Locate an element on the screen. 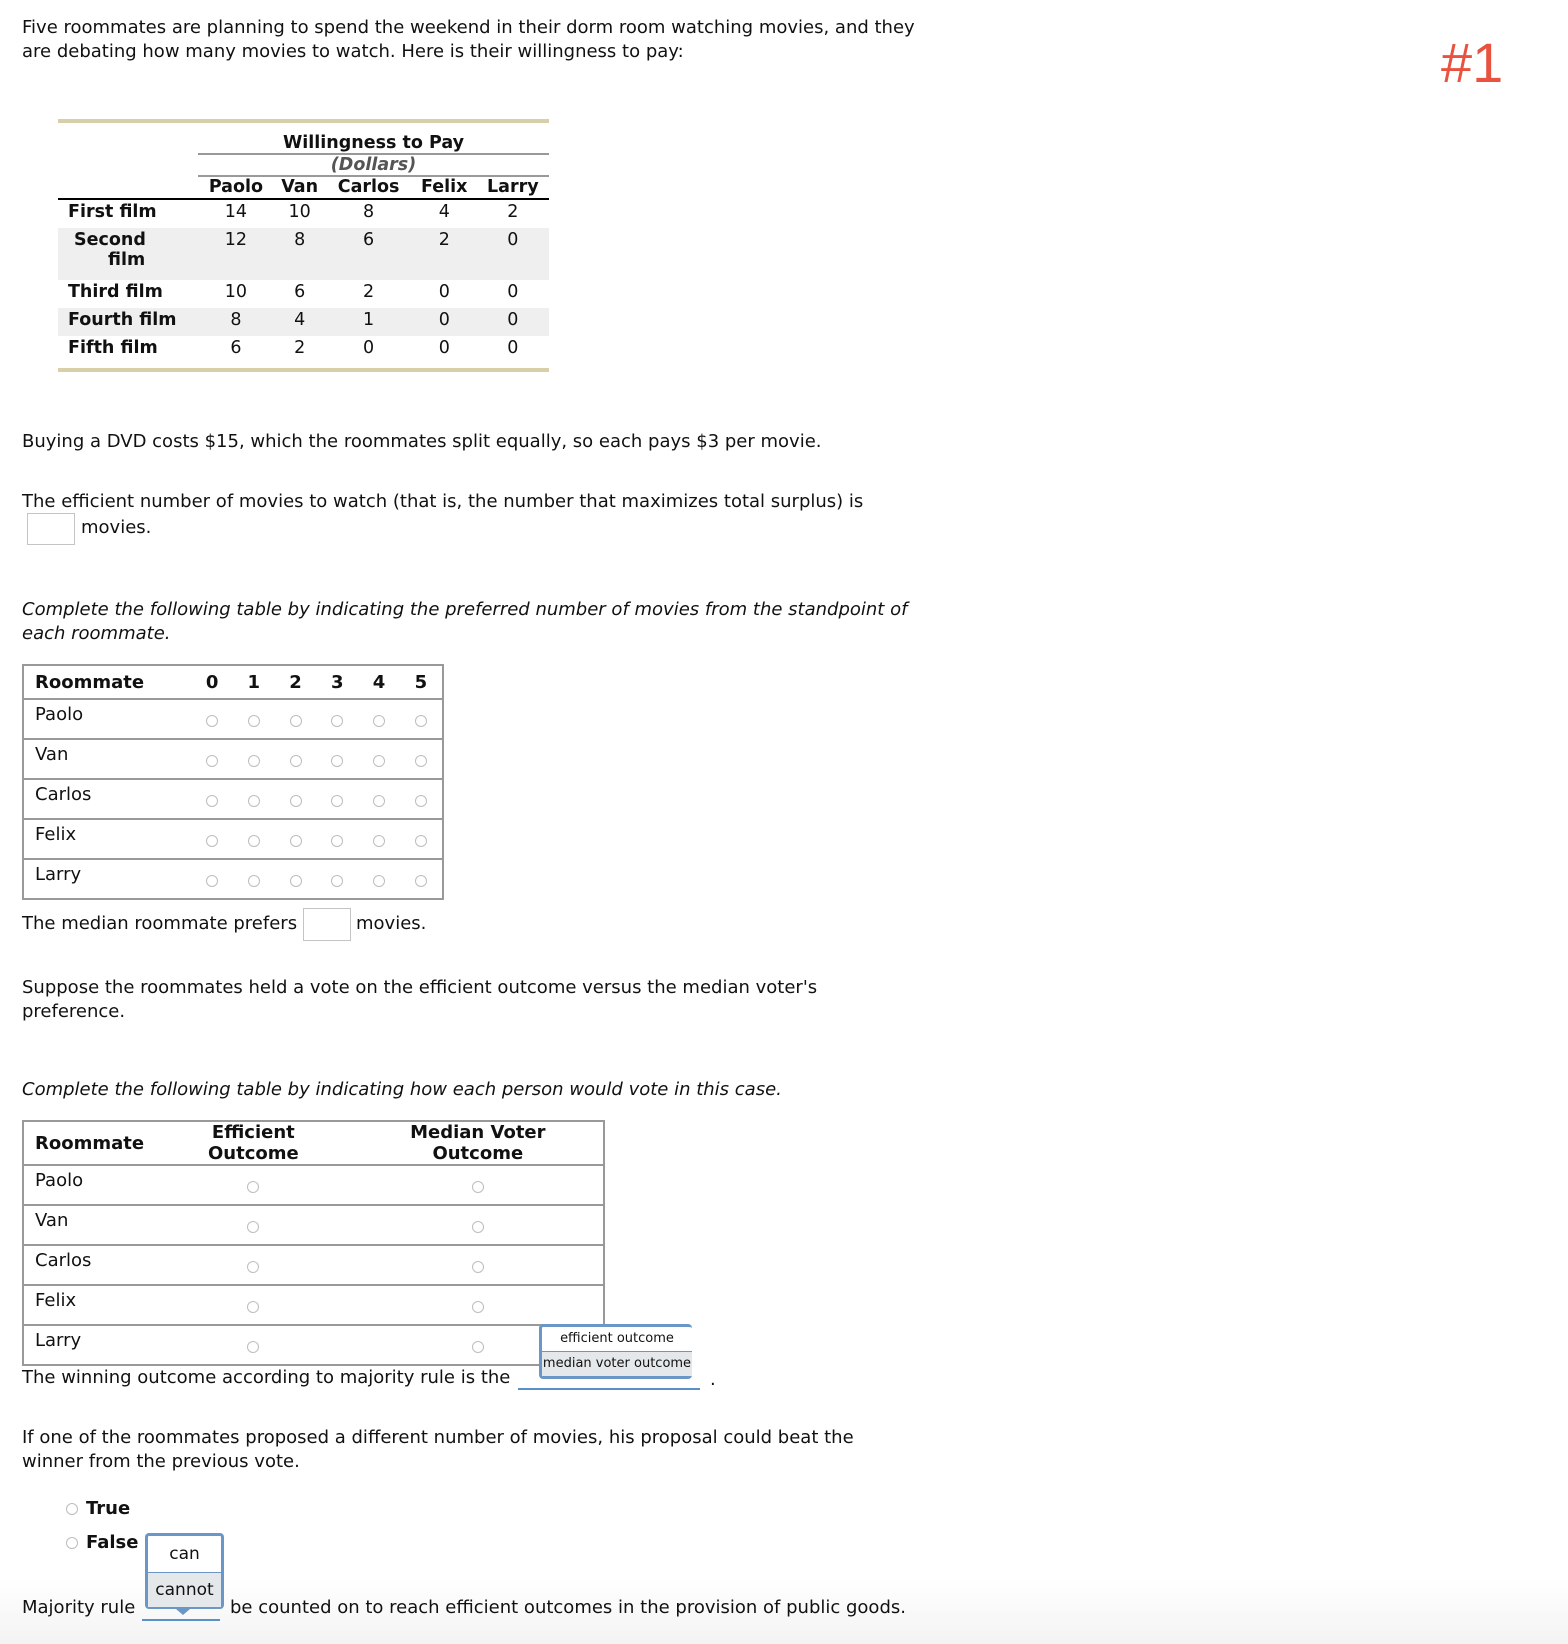 This screenshot has width=1568, height=1644. table-row: Second film 12 8 6 2 0 is located at coordinates (303, 254).